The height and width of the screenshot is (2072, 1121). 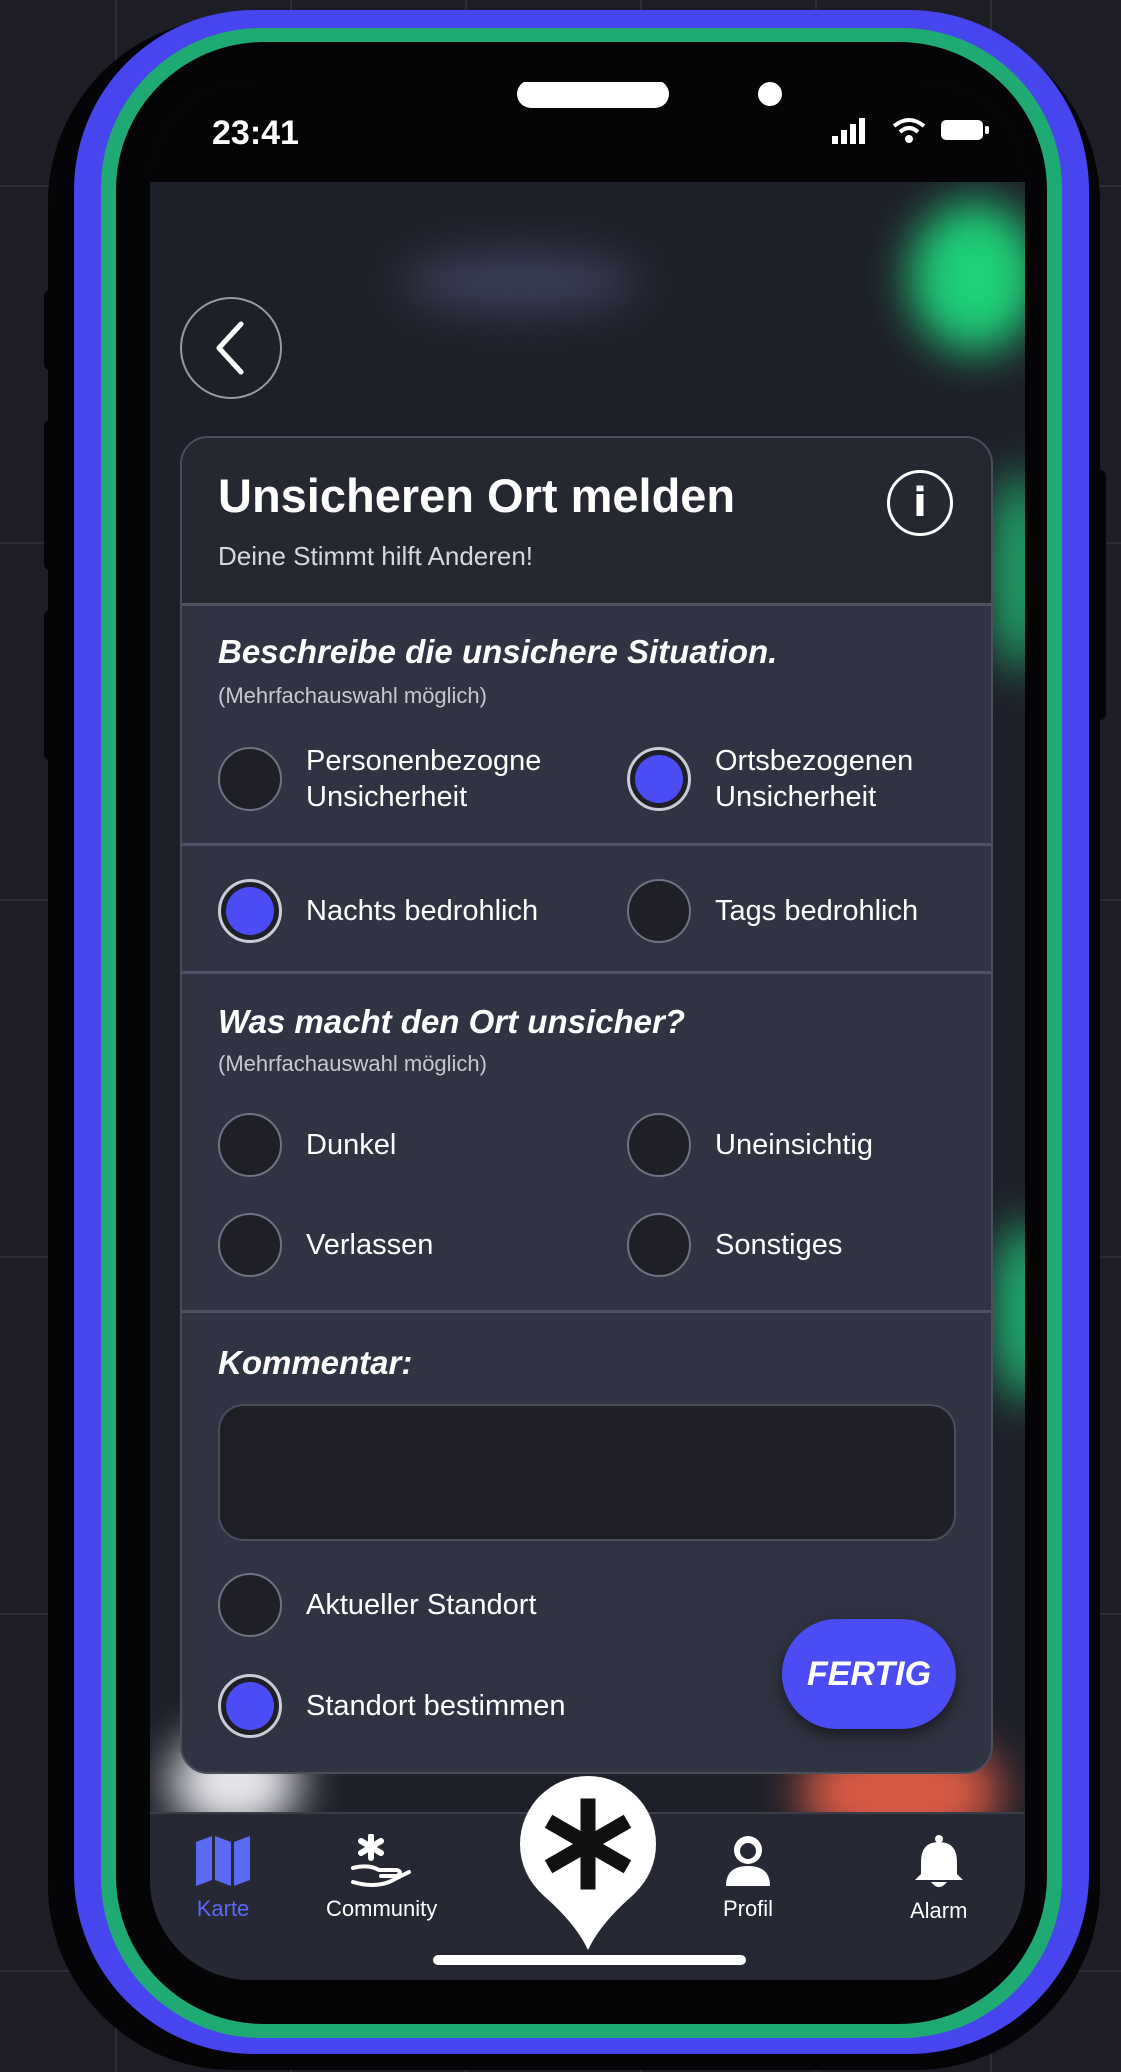 I want to click on option-label: Standort bestimmen, so click(x=436, y=1706).